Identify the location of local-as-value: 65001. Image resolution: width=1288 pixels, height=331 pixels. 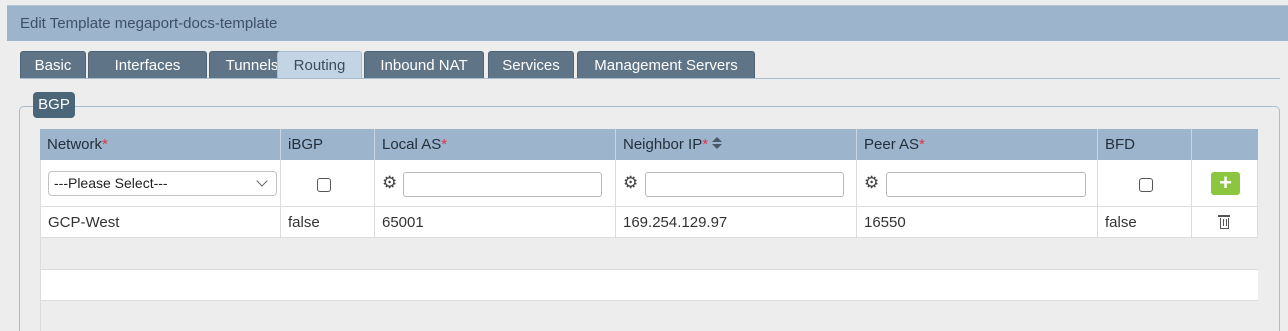
(495, 222).